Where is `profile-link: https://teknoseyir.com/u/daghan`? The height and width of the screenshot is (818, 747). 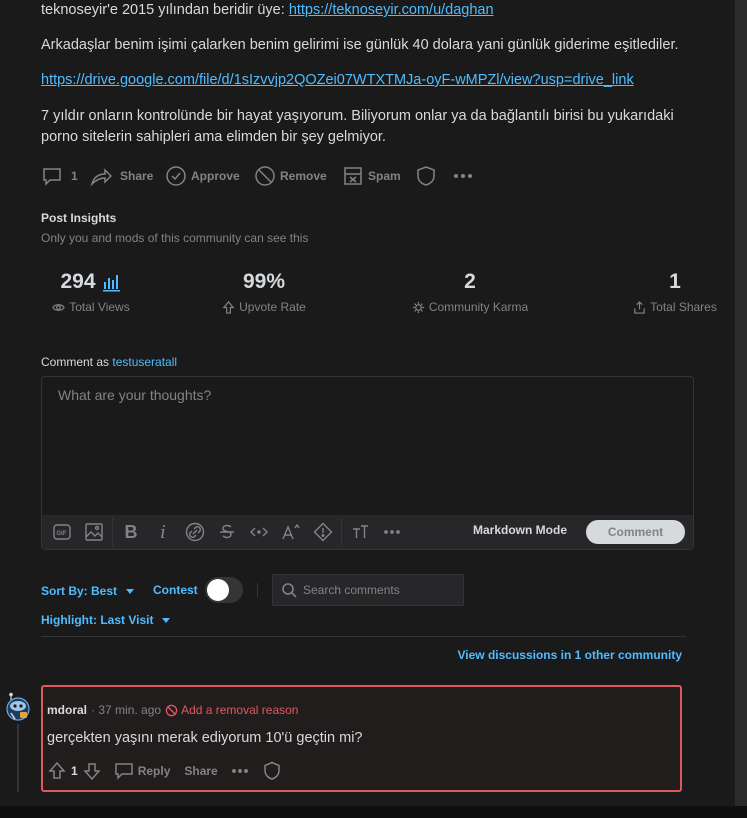 profile-link: https://teknoseyir.com/u/daghan is located at coordinates (391, 10).